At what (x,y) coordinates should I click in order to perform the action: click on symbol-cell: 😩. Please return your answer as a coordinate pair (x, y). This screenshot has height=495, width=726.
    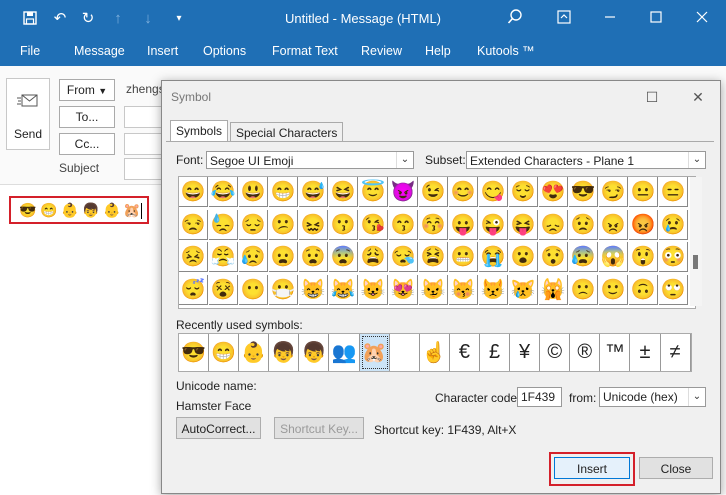
    Looking at the image, I should click on (373, 257).